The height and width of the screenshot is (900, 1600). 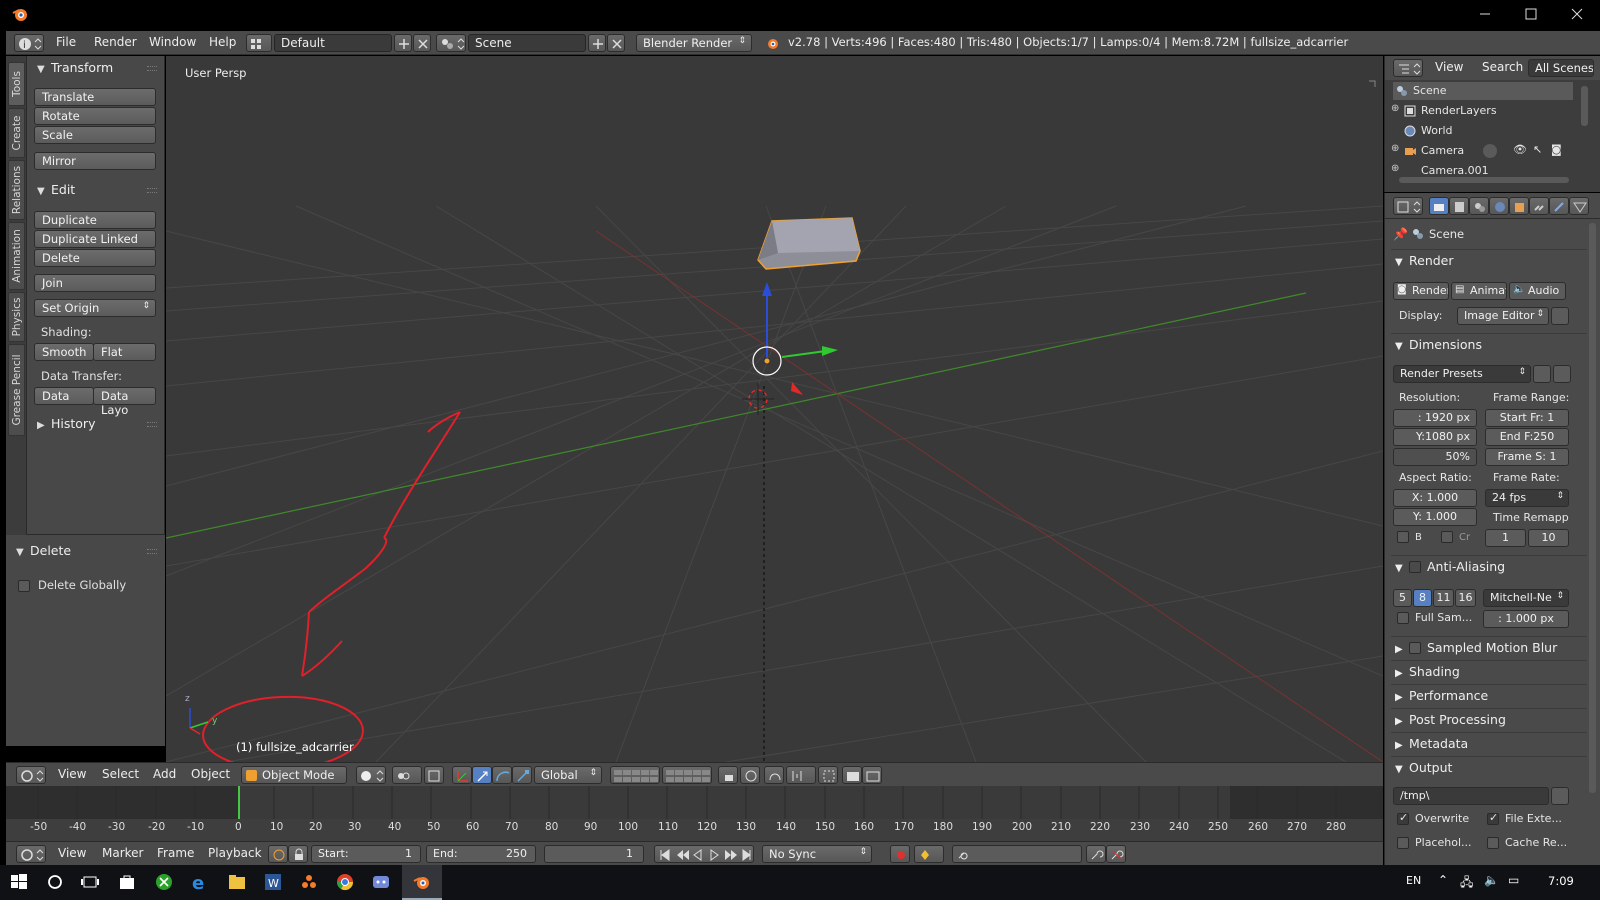 I want to click on render-animation-button: ▤Animati, so click(x=1479, y=291).